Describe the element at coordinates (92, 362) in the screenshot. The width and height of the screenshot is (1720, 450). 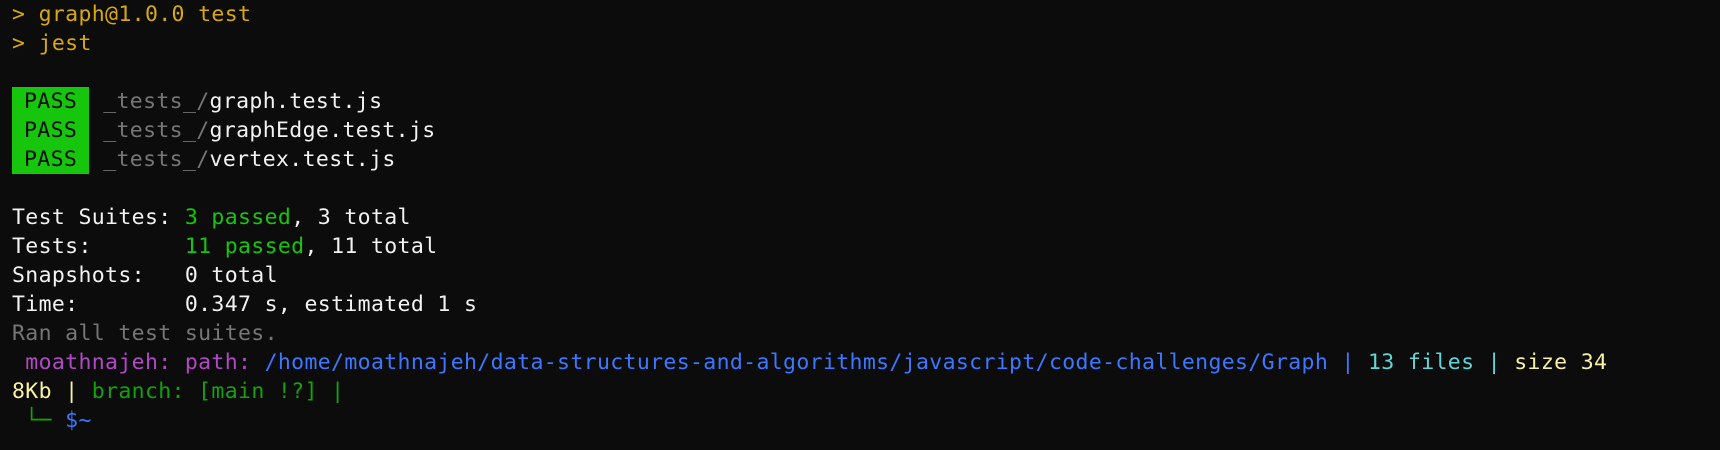
I see `prompt-user: moathnajeh:` at that location.